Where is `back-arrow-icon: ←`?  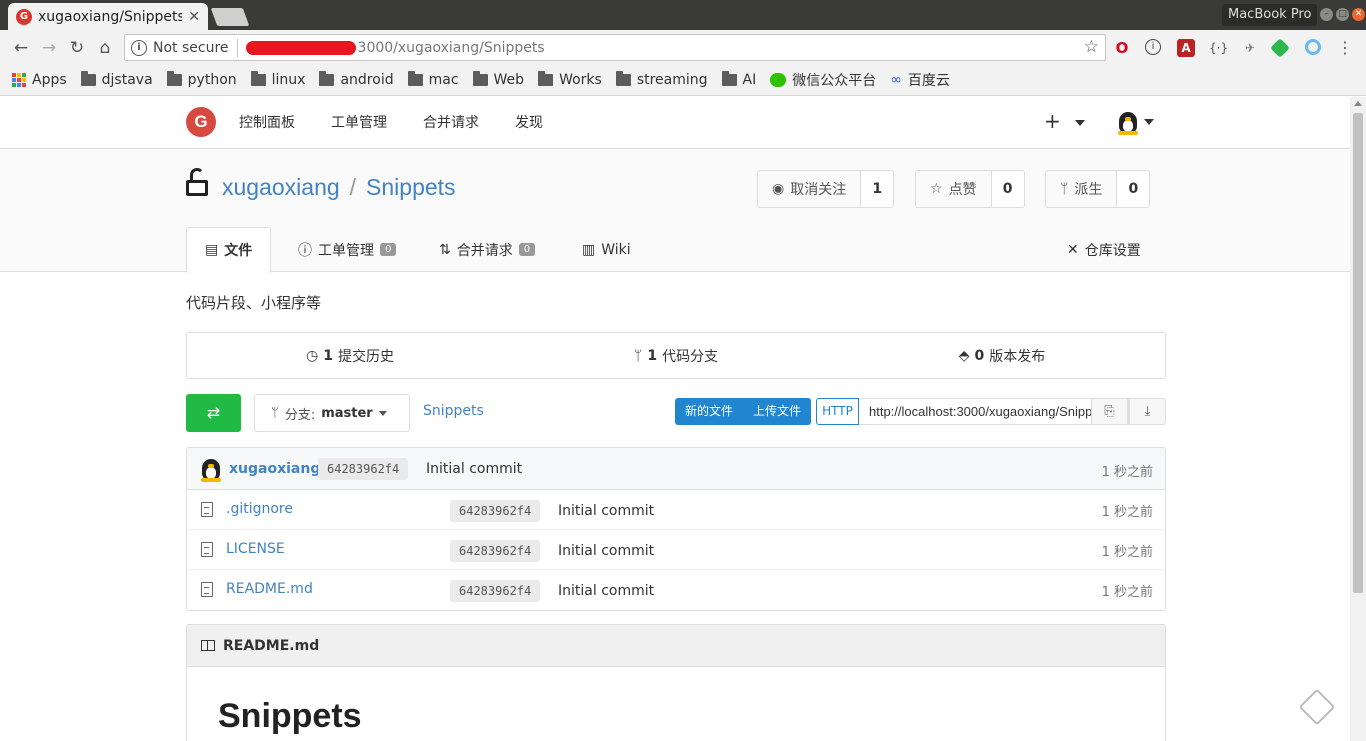 back-arrow-icon: ← is located at coordinates (21, 48).